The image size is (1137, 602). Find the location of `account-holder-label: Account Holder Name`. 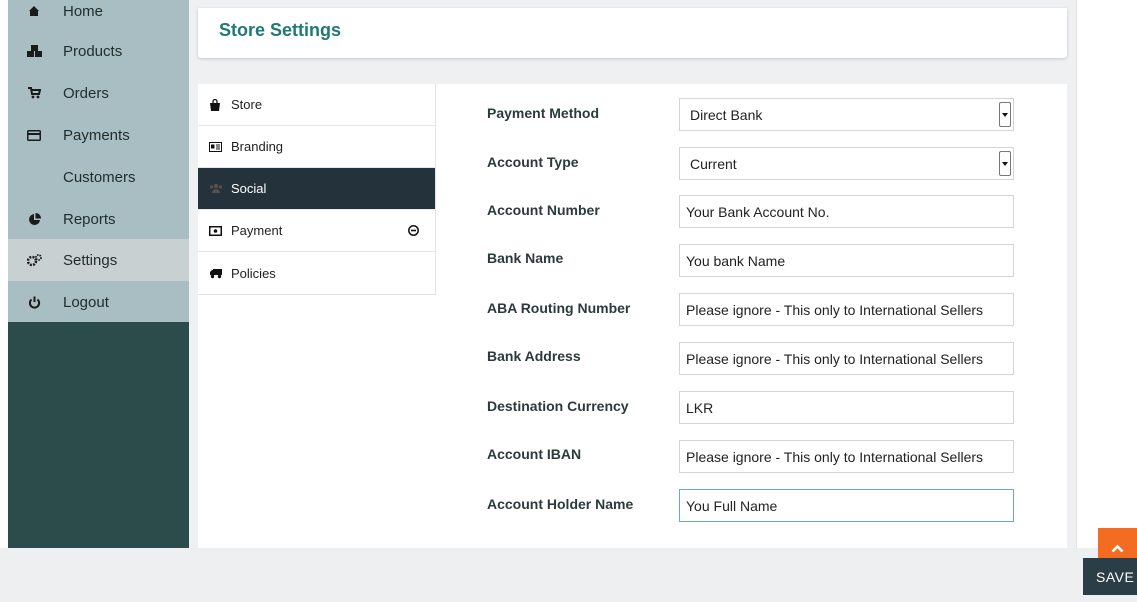

account-holder-label: Account Holder Name is located at coordinates (560, 504).